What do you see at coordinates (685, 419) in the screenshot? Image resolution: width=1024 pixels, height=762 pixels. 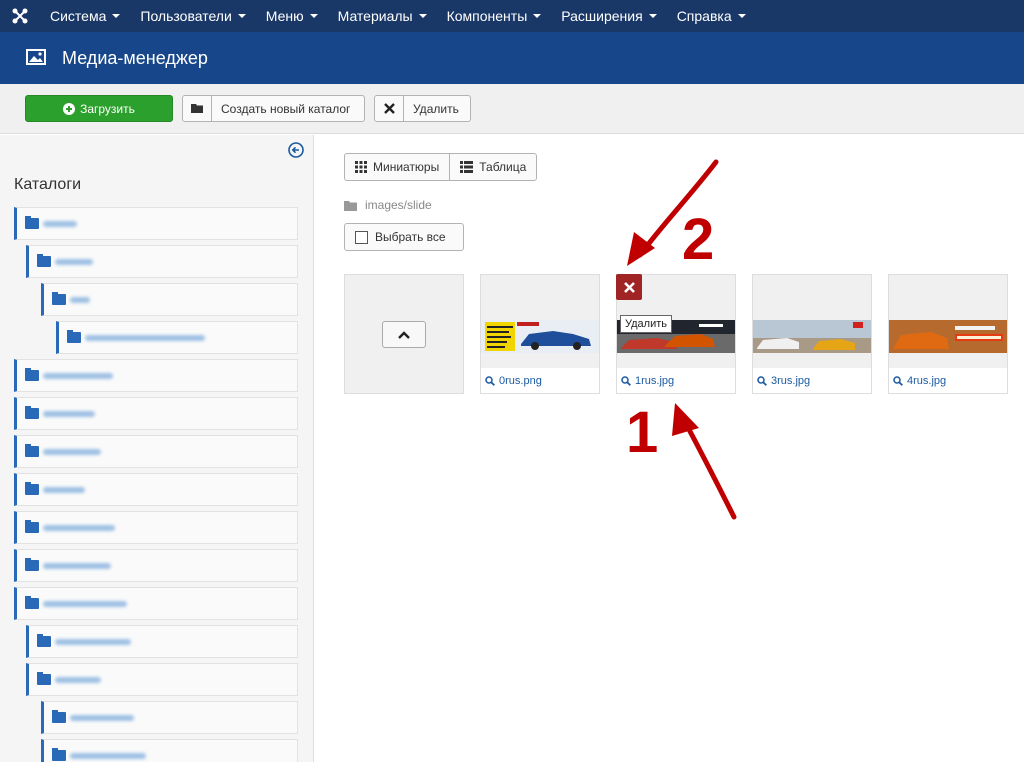 I see `arrow-head-icon` at bounding box center [685, 419].